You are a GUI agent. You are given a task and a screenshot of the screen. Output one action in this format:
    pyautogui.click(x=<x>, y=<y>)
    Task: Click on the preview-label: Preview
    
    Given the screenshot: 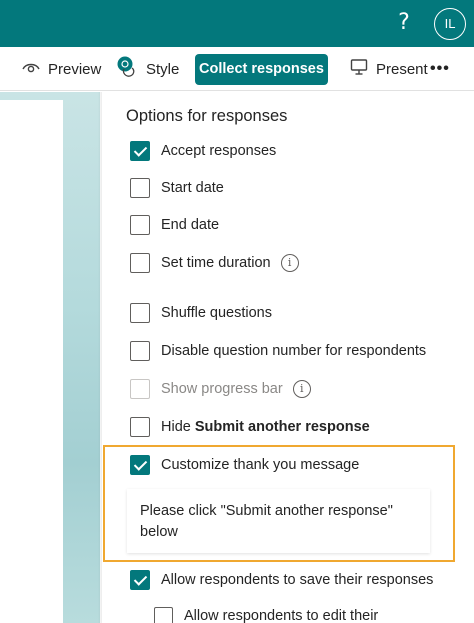 What is the action you would take?
    pyautogui.click(x=75, y=69)
    